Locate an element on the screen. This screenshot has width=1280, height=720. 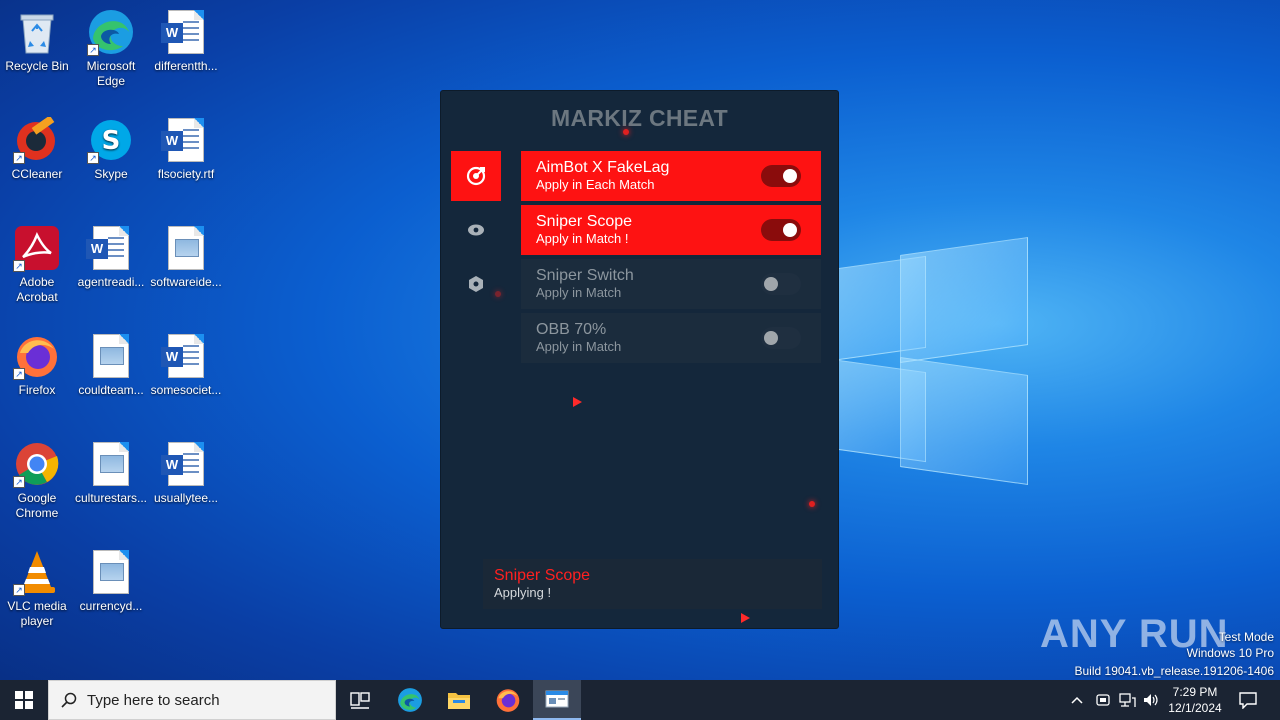
tray-device-button is located at coordinates (1103, 700).